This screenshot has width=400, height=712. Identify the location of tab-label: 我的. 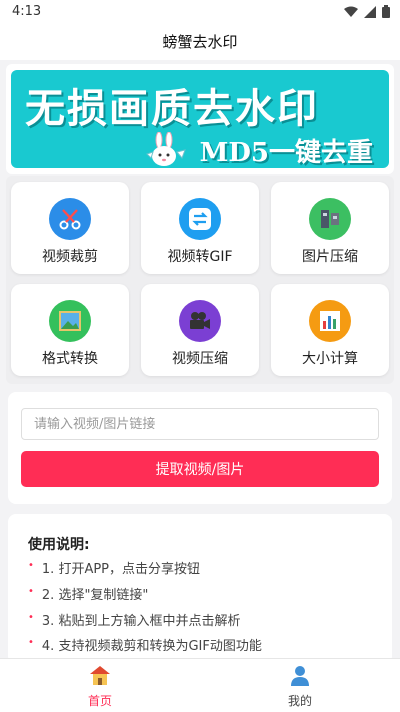
(299, 701).